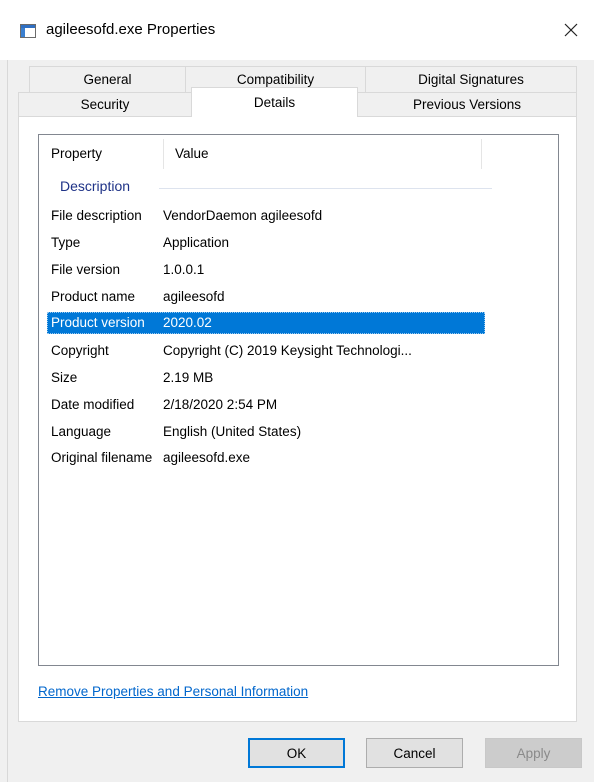 The image size is (594, 782). Describe the element at coordinates (64, 377) in the screenshot. I see `property-name: Size` at that location.